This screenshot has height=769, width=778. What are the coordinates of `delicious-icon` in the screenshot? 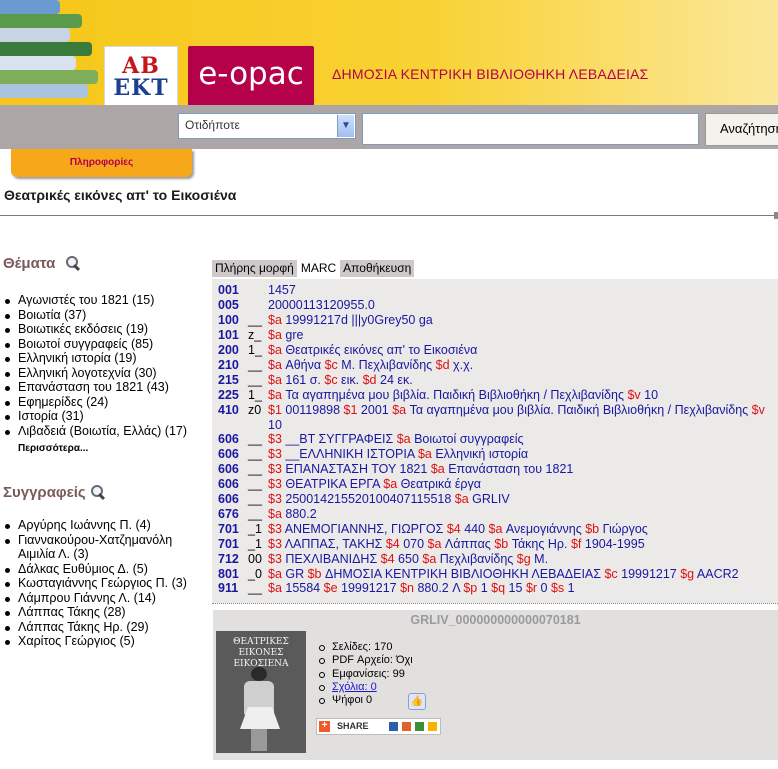 It's located at (393, 726).